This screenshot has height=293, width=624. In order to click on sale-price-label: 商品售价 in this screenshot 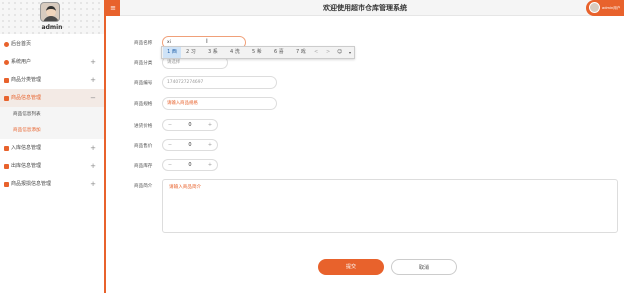, I will do `click(143, 146)`.